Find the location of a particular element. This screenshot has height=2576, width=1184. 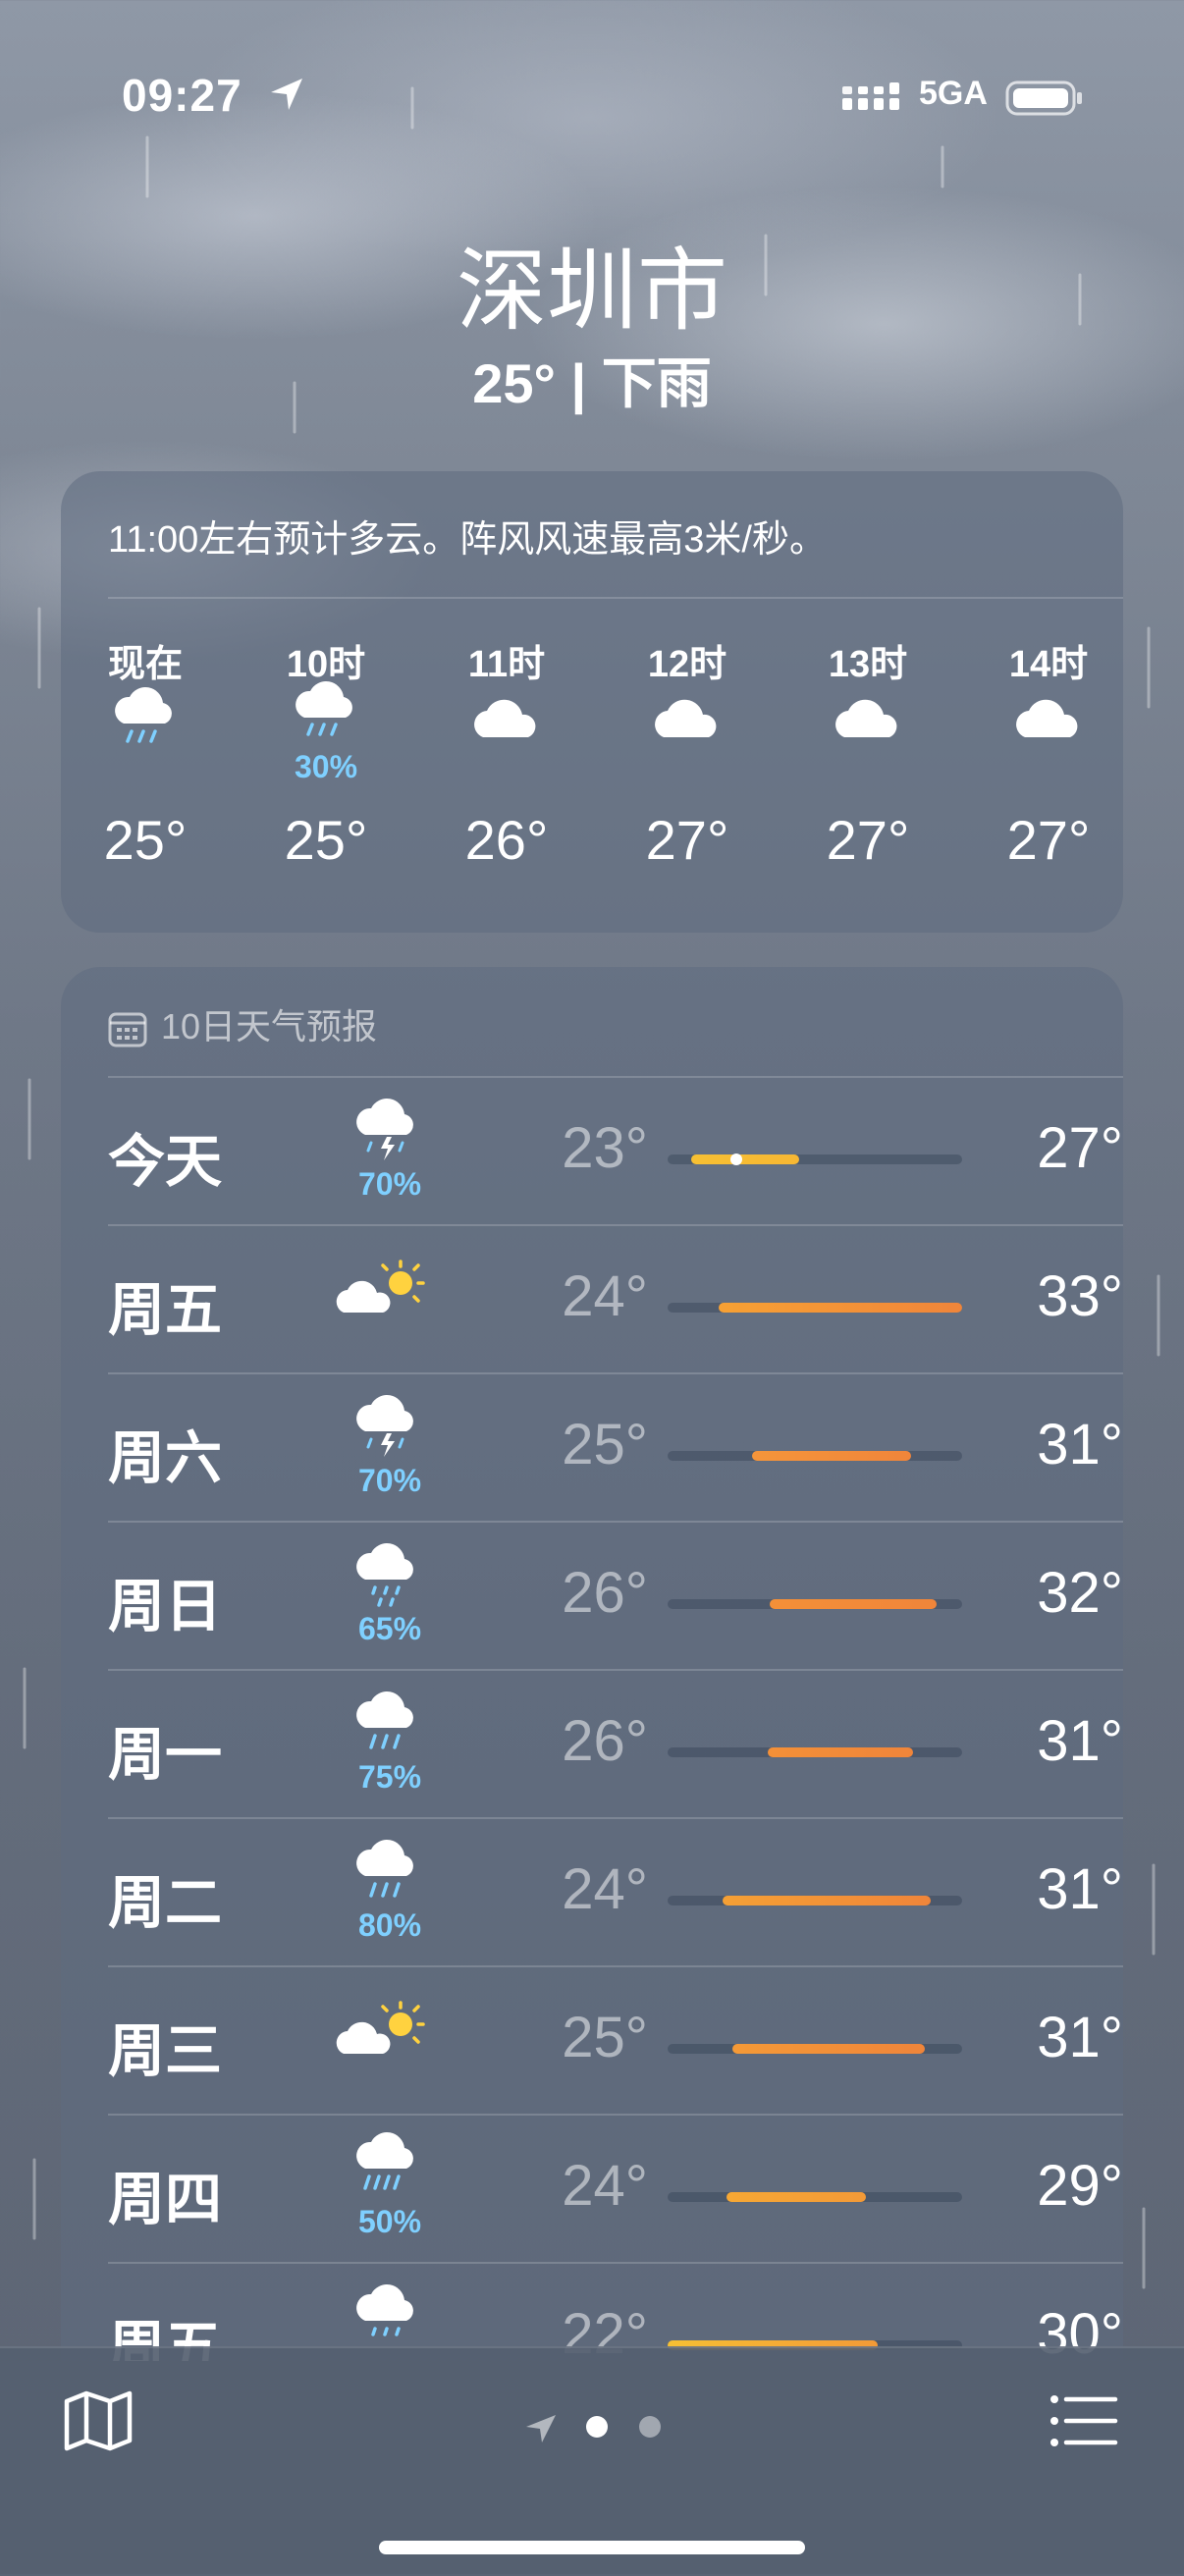

network-type: 5GA is located at coordinates (953, 93).